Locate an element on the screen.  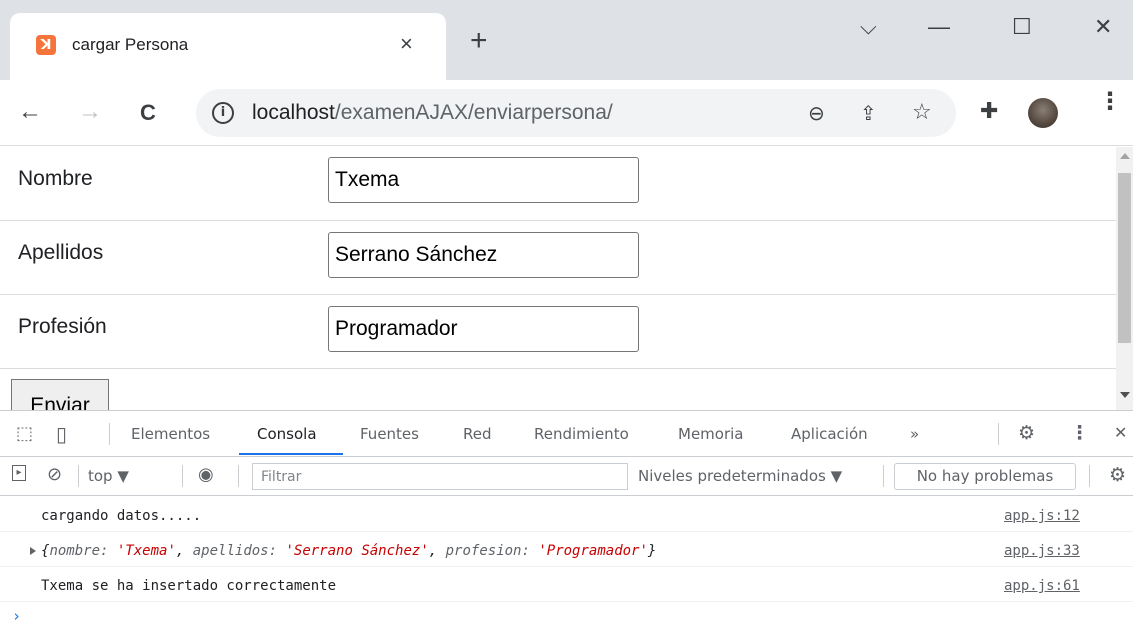
expand-object-icon is located at coordinates (33, 551).